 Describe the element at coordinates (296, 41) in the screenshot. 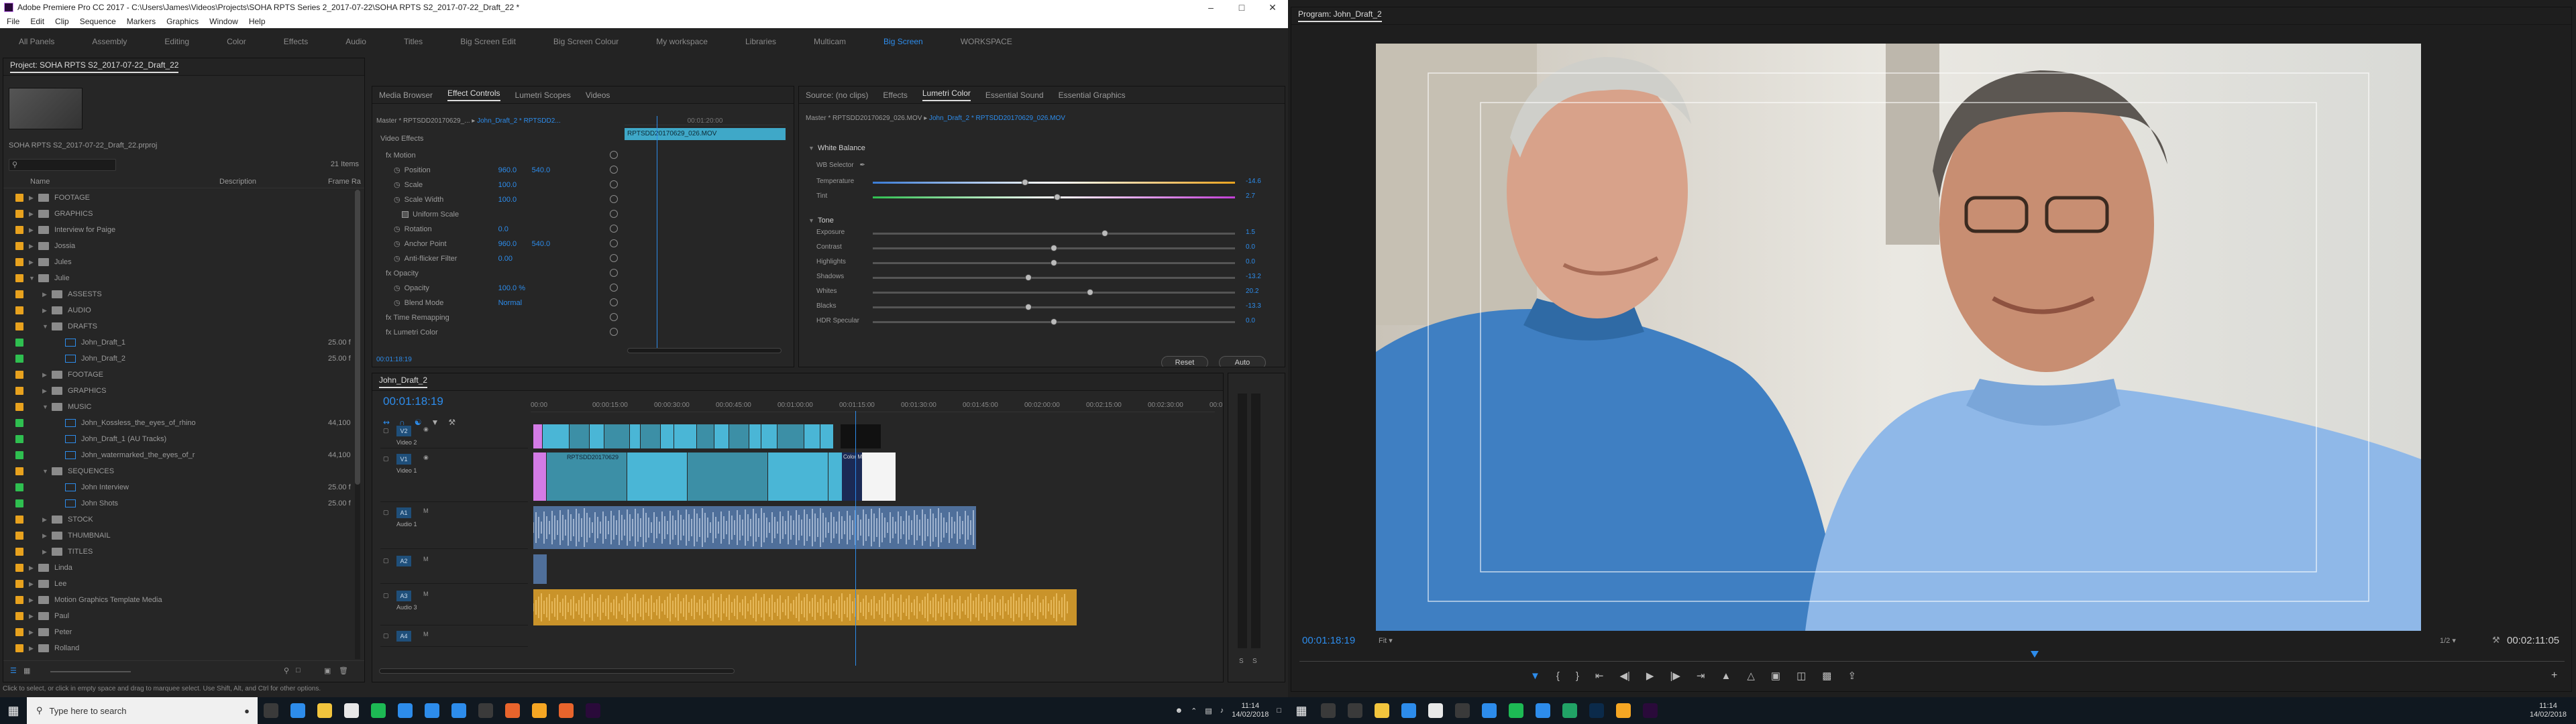

I see `workspace-effects: Effects` at that location.